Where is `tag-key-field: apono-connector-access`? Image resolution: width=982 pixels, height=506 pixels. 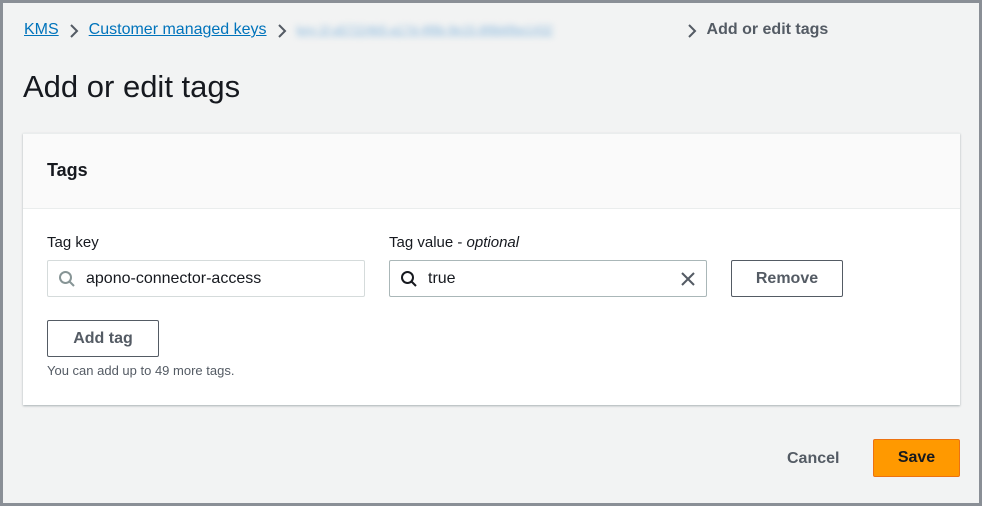 tag-key-field: apono-connector-access is located at coordinates (206, 278).